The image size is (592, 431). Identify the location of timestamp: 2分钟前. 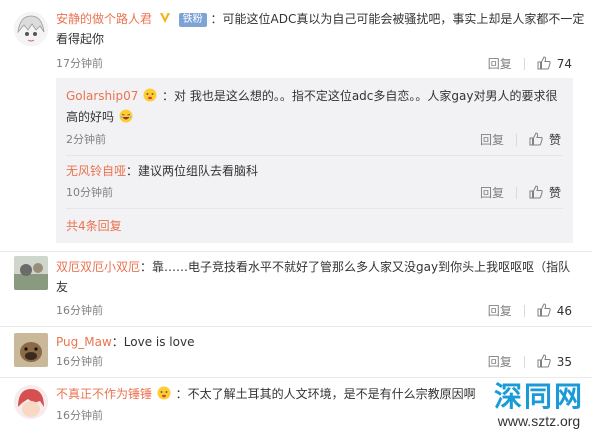
(86, 139).